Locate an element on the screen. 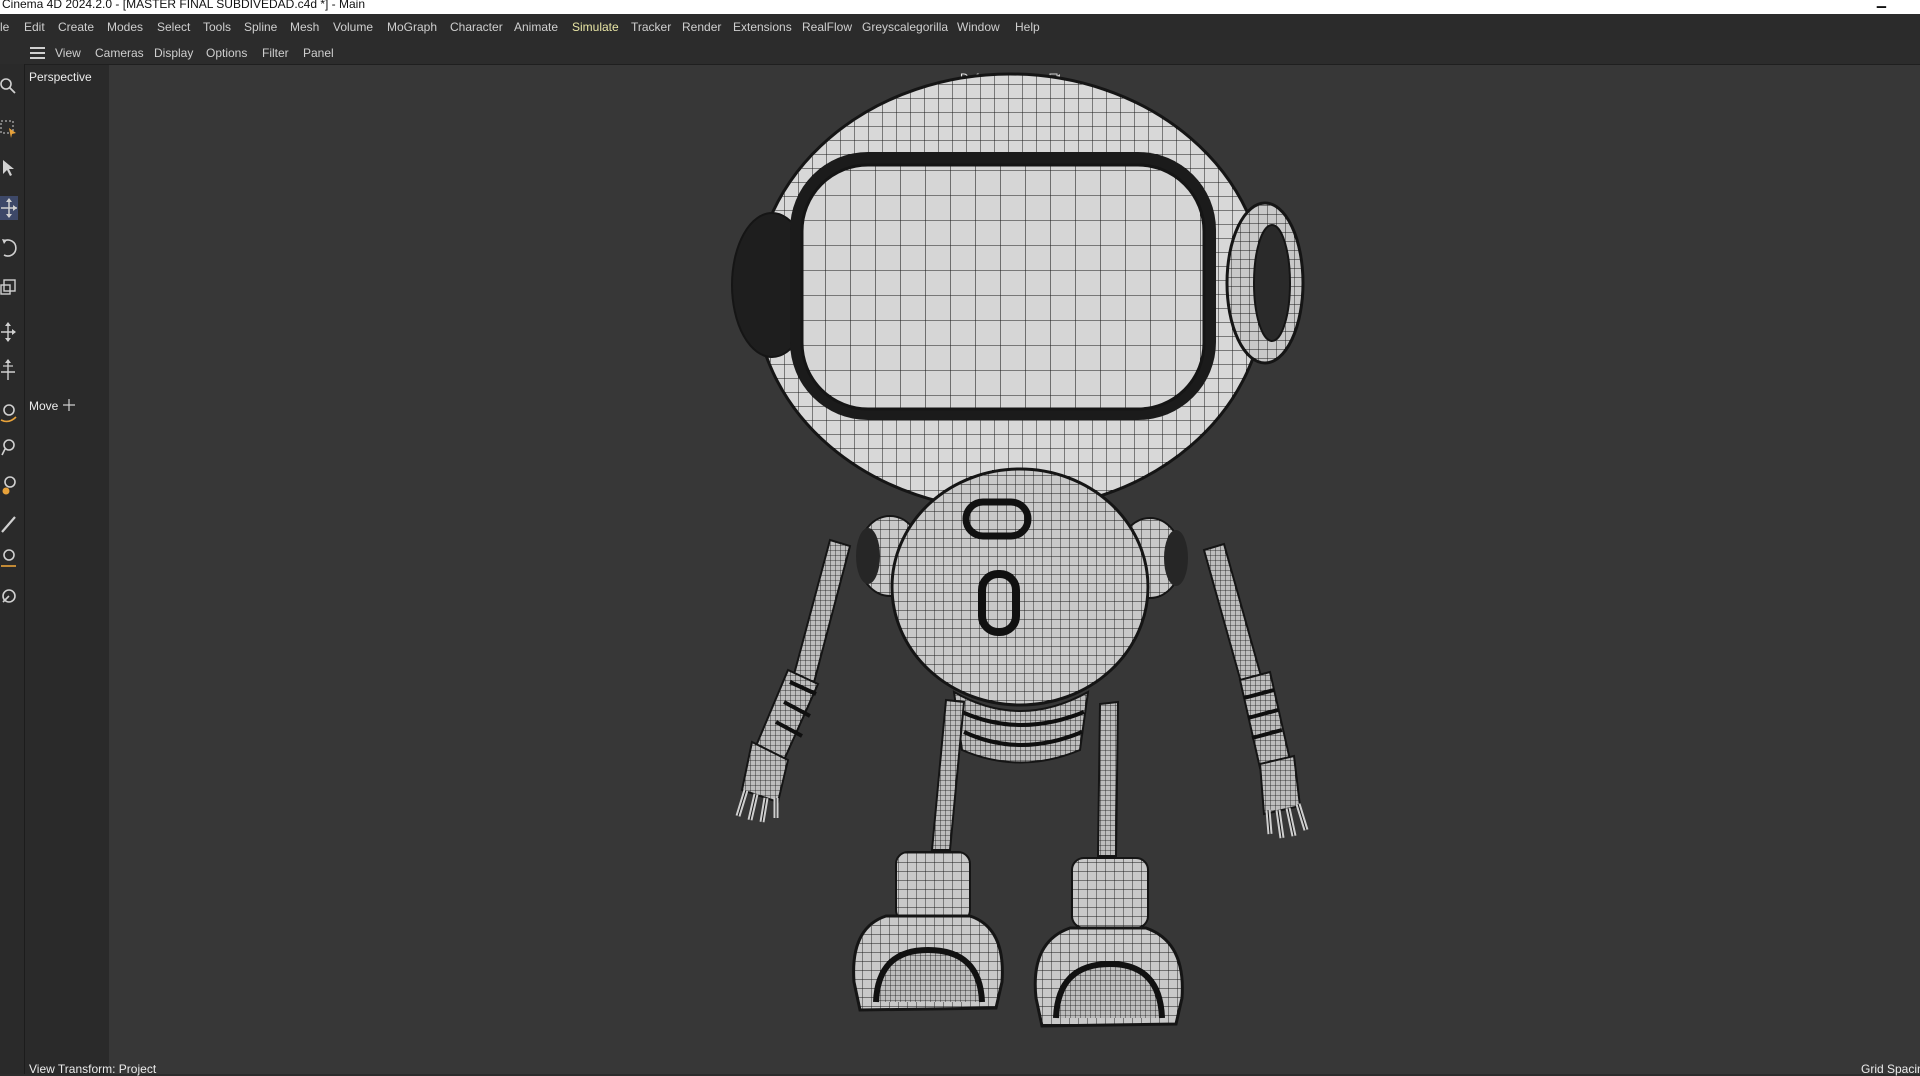  menu-edit: Edit is located at coordinates (34, 27).